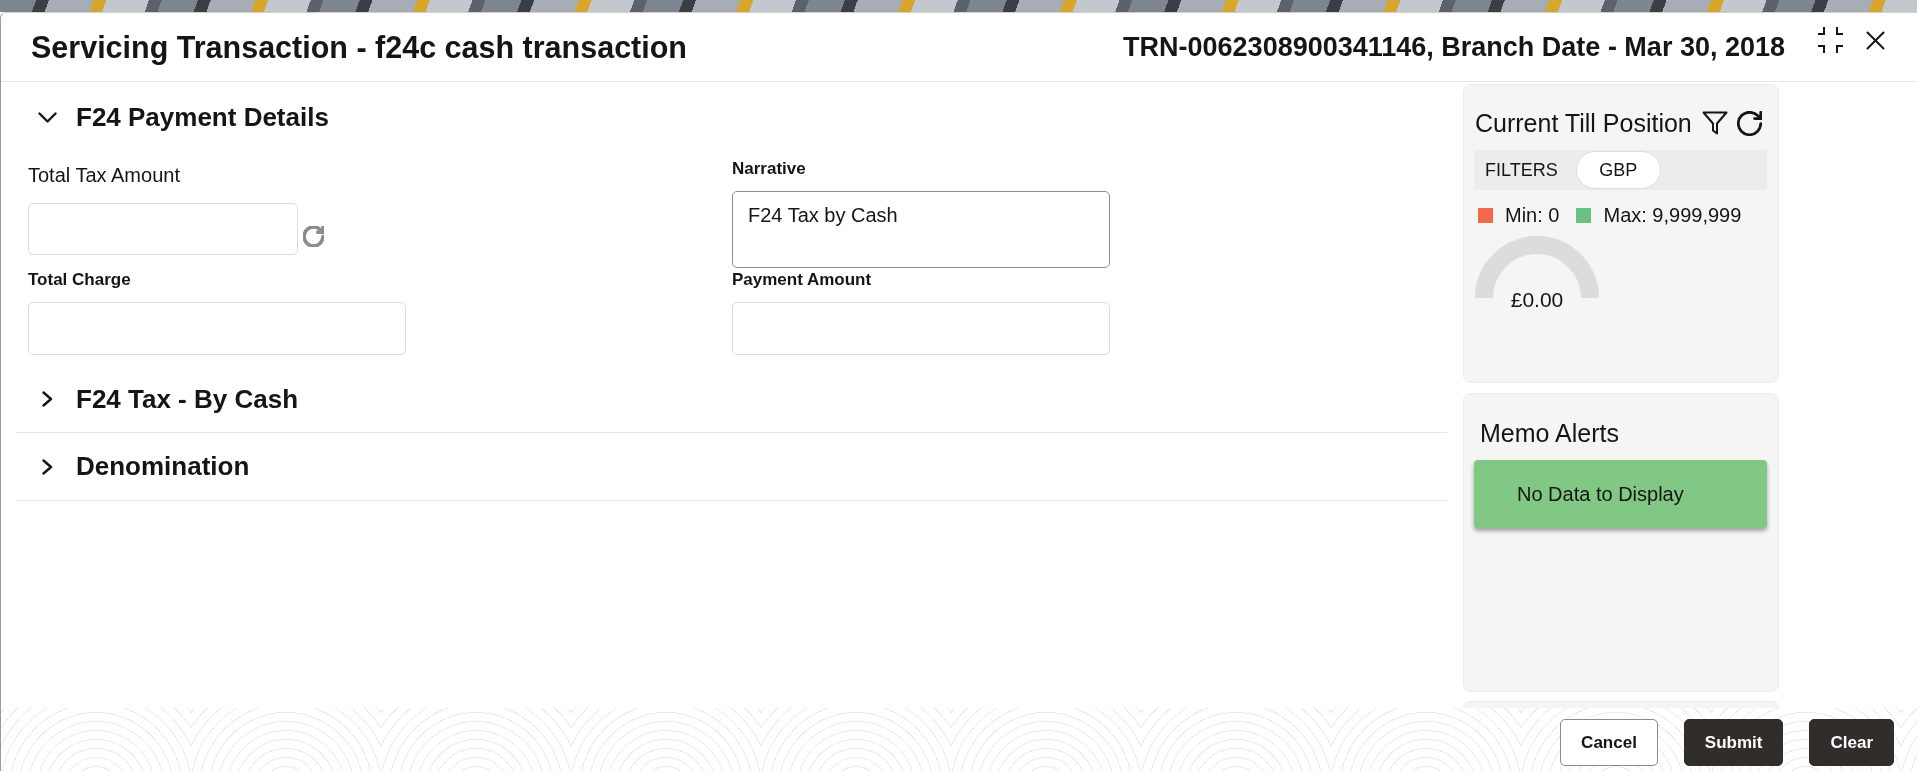 Image resolution: width=1917 pixels, height=771 pixels. Describe the element at coordinates (1532, 215) in the screenshot. I see `legend-label: Min: 0` at that location.